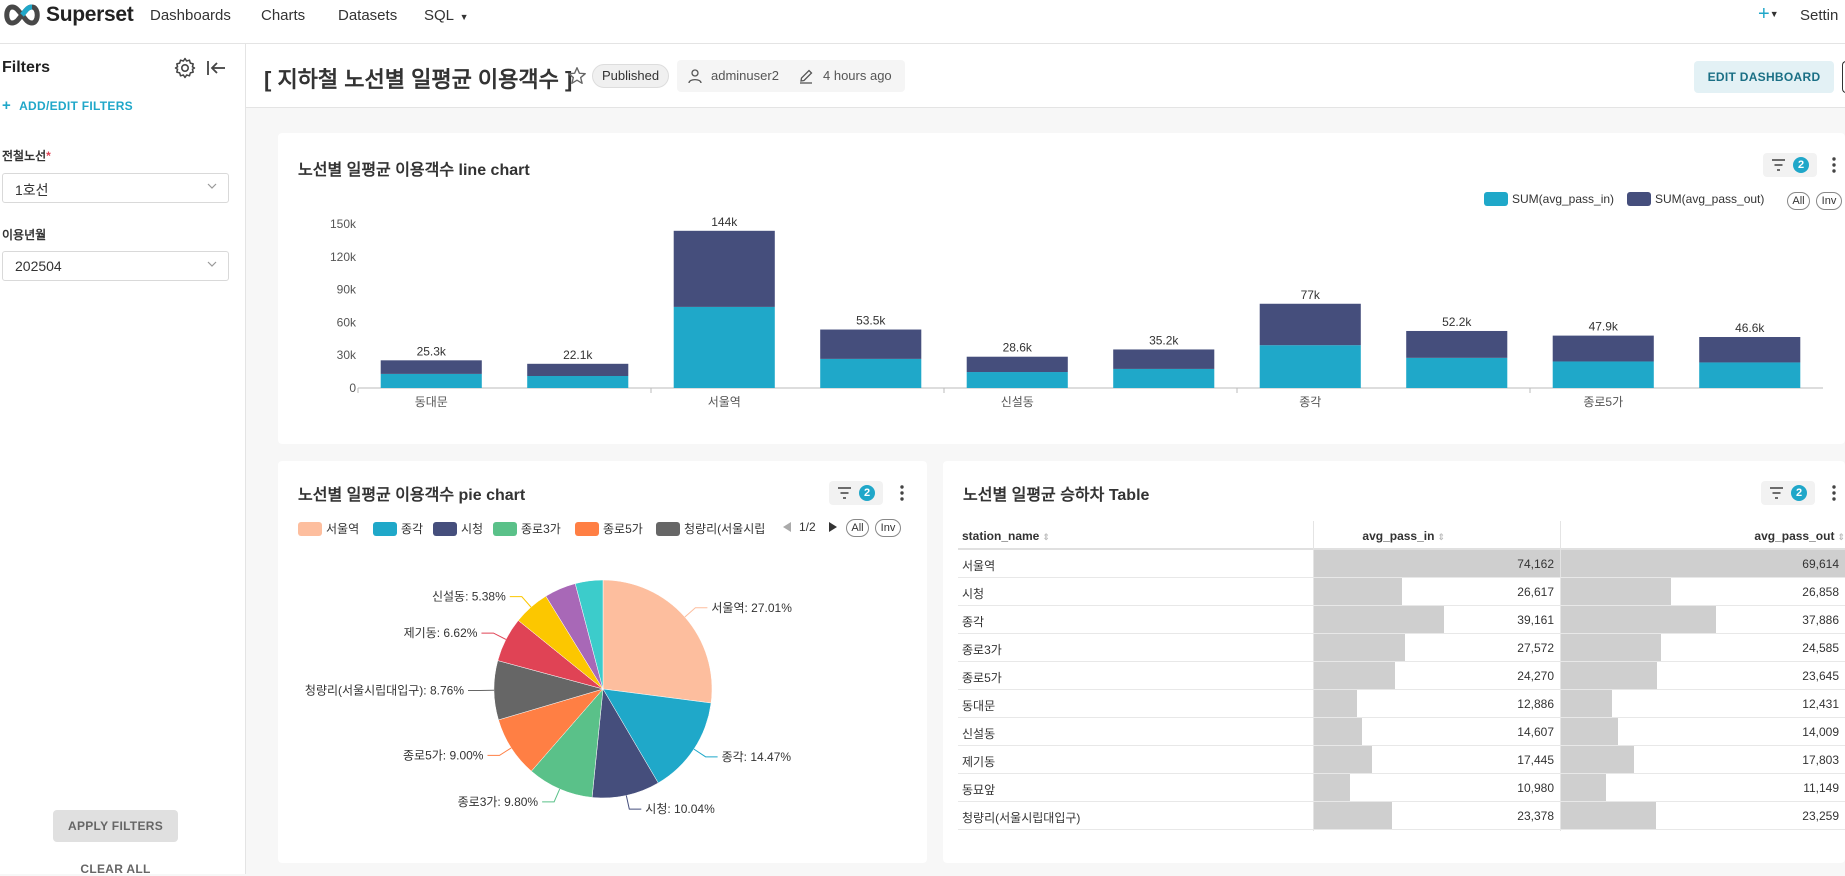  I want to click on kebab-menu-icon, so click(1834, 493).